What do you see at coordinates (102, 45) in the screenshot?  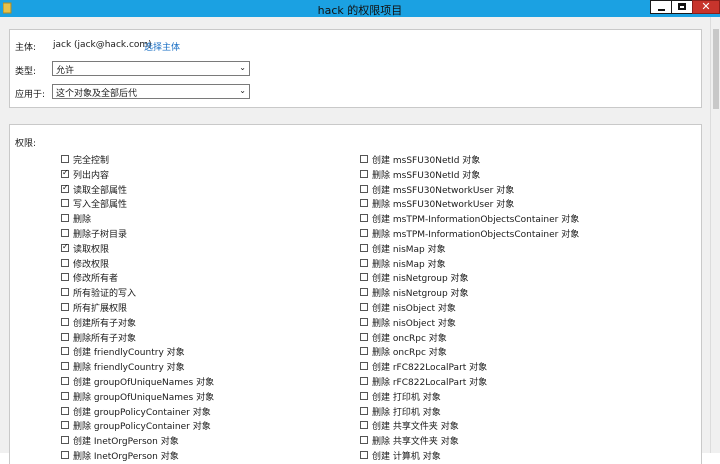 I see `principal-value: jack (jack@hack.com)` at bounding box center [102, 45].